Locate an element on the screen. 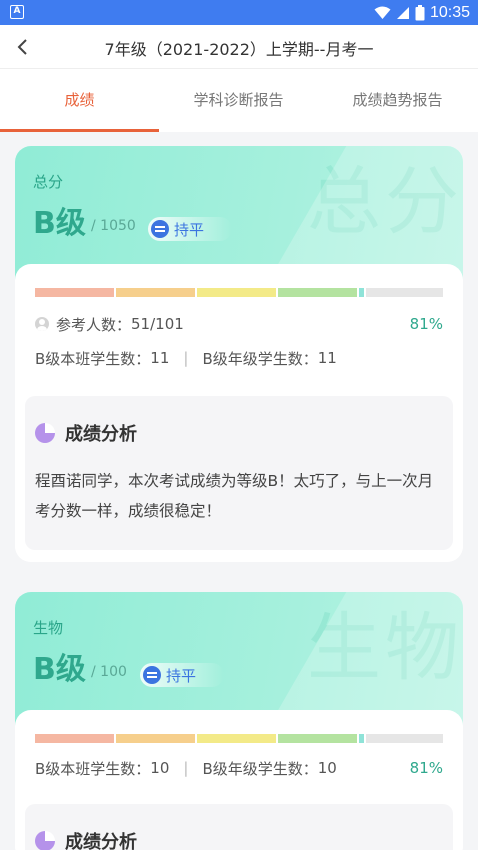 The width and height of the screenshot is (478, 850). app-notification-icon: A is located at coordinates (17, 12).